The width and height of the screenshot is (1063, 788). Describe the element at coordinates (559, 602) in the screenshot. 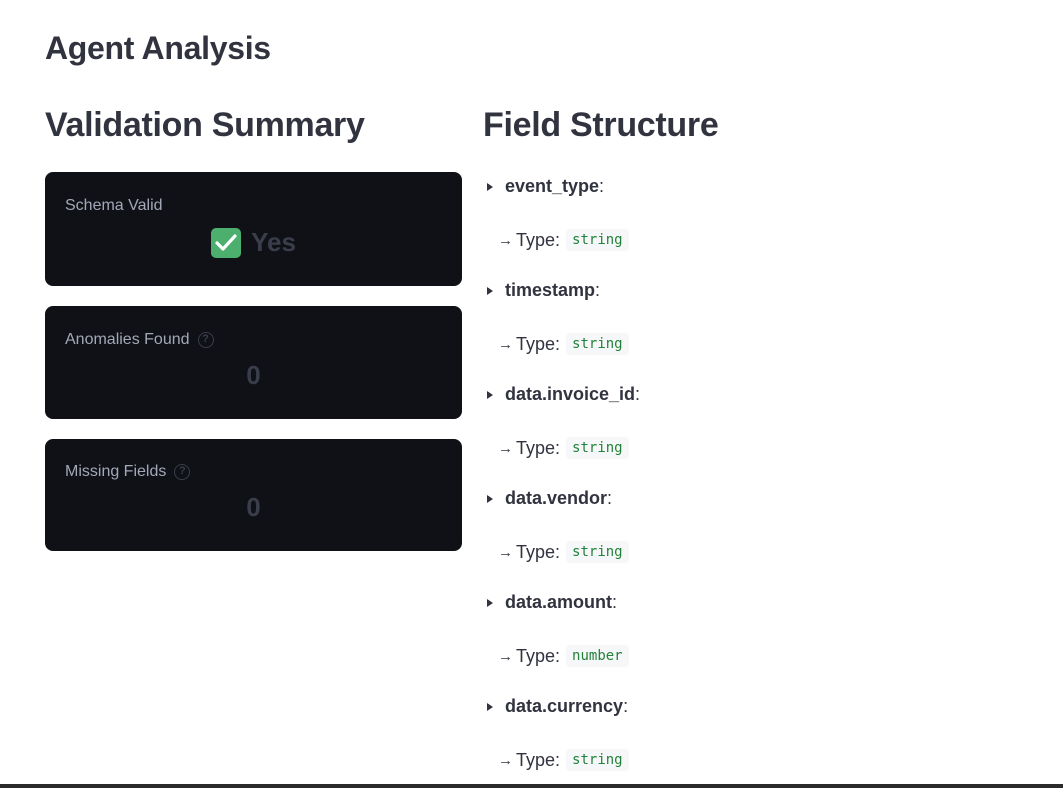

I see `field-name: data.amount` at that location.